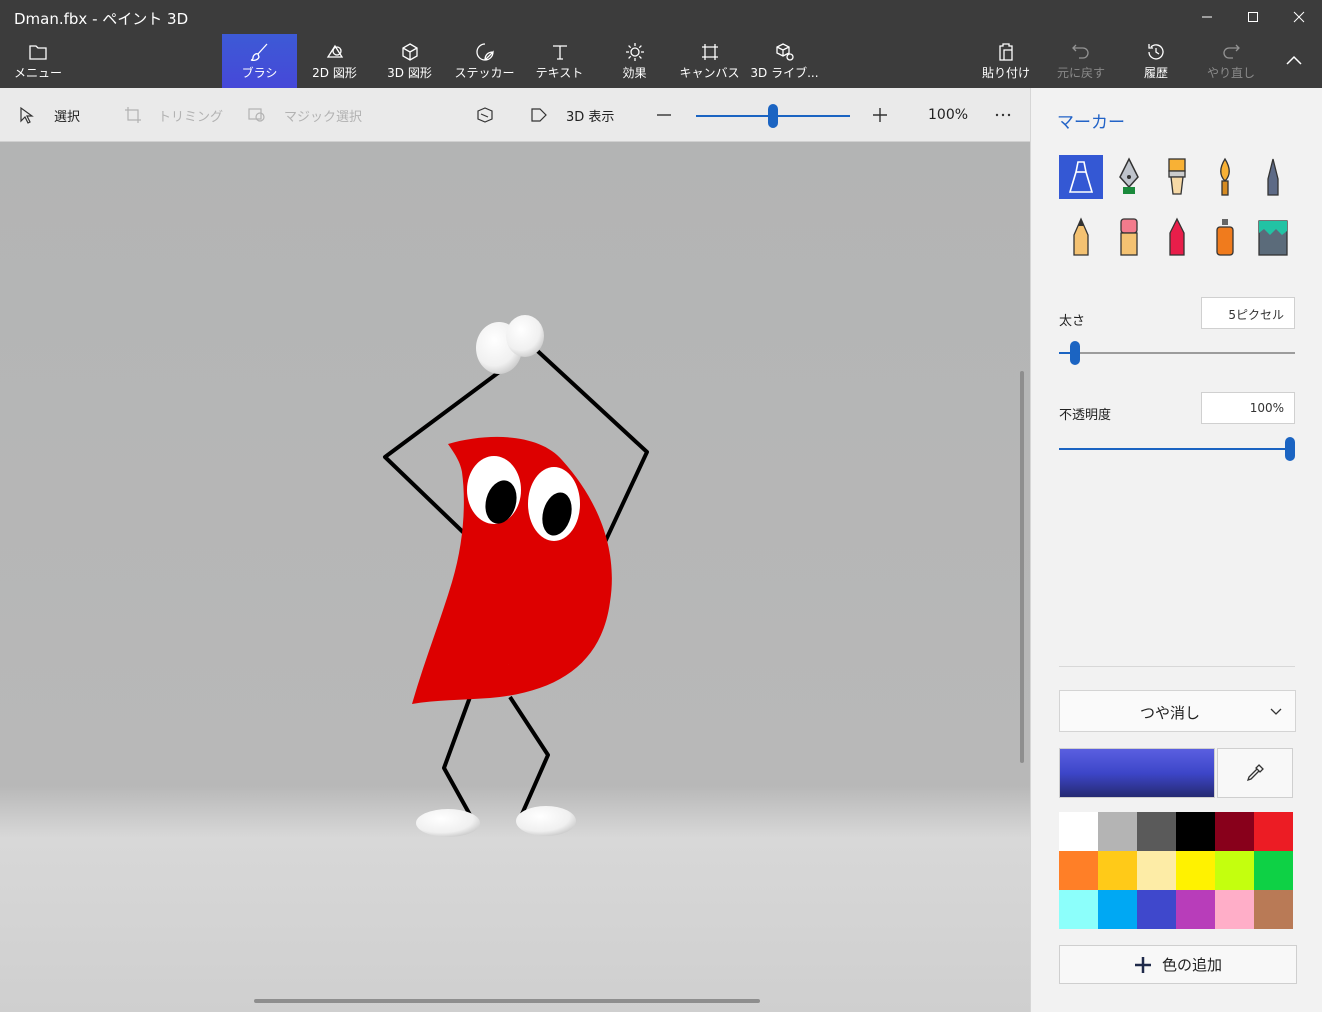 This screenshot has height=1012, width=1322. I want to click on zoom-slider-thumb, so click(773, 116).